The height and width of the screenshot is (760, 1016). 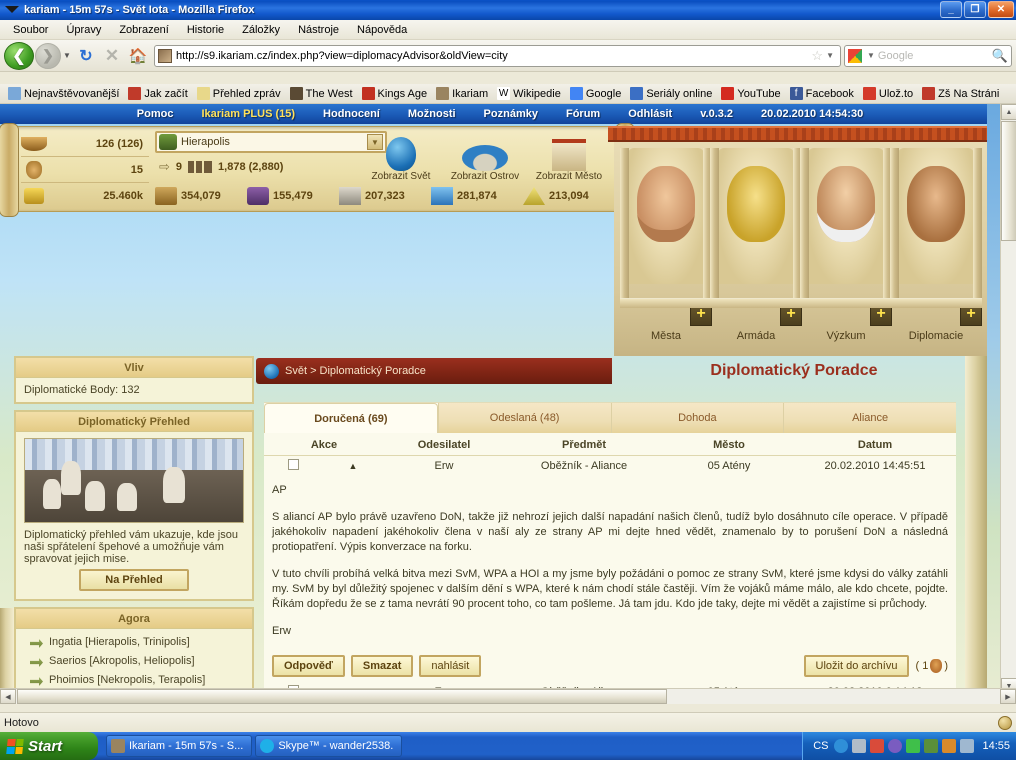 What do you see at coordinates (1000, 56) in the screenshot?
I see `search-icon: 🔍` at bounding box center [1000, 56].